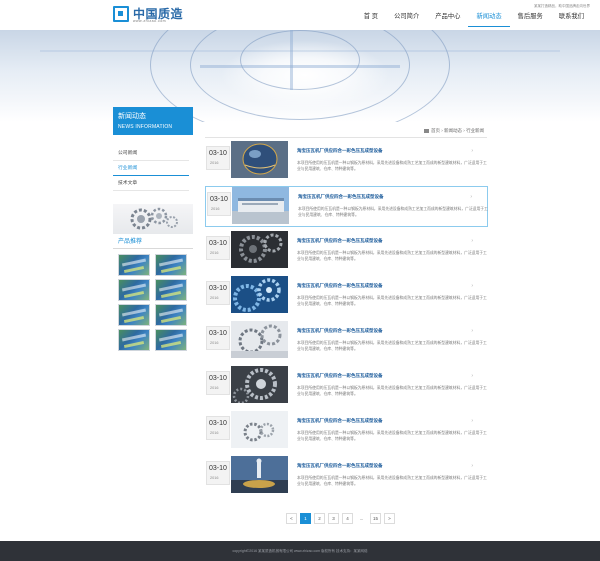  Describe the element at coordinates (153, 242) in the screenshot. I see `products-title: 产品推荐` at that location.